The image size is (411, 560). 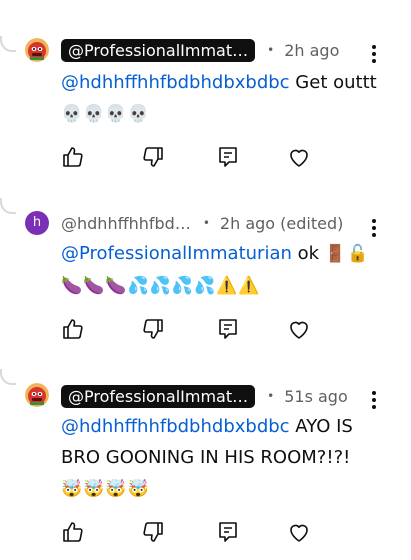 I want to click on comment-time: 2h ago, so click(x=312, y=50).